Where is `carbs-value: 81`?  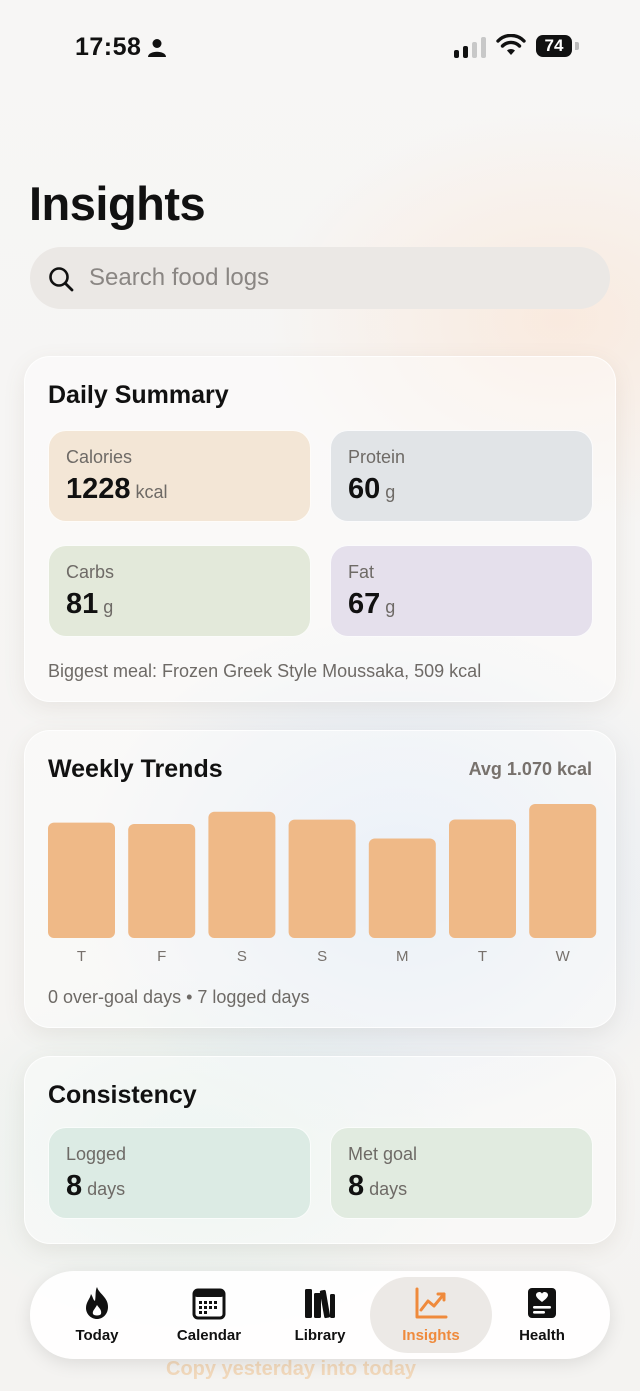 carbs-value: 81 is located at coordinates (82, 604).